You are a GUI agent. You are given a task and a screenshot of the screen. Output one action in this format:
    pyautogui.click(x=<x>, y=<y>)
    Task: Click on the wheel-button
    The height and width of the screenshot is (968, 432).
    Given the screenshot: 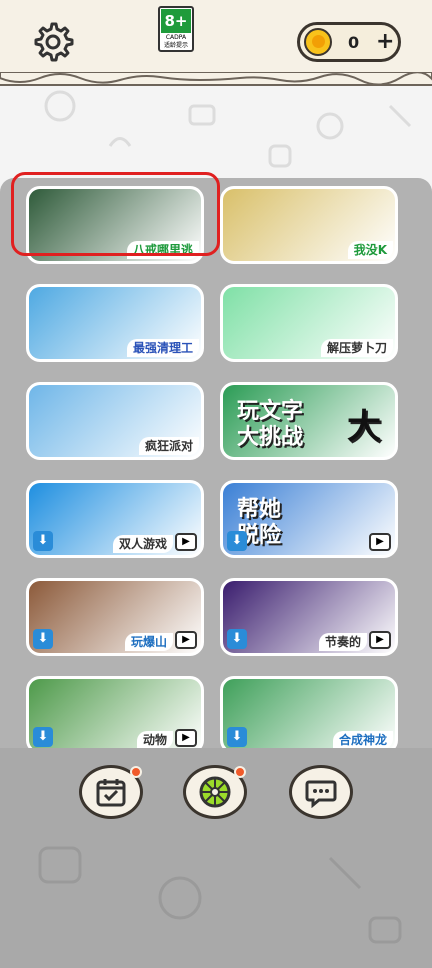 What is the action you would take?
    pyautogui.click(x=215, y=792)
    